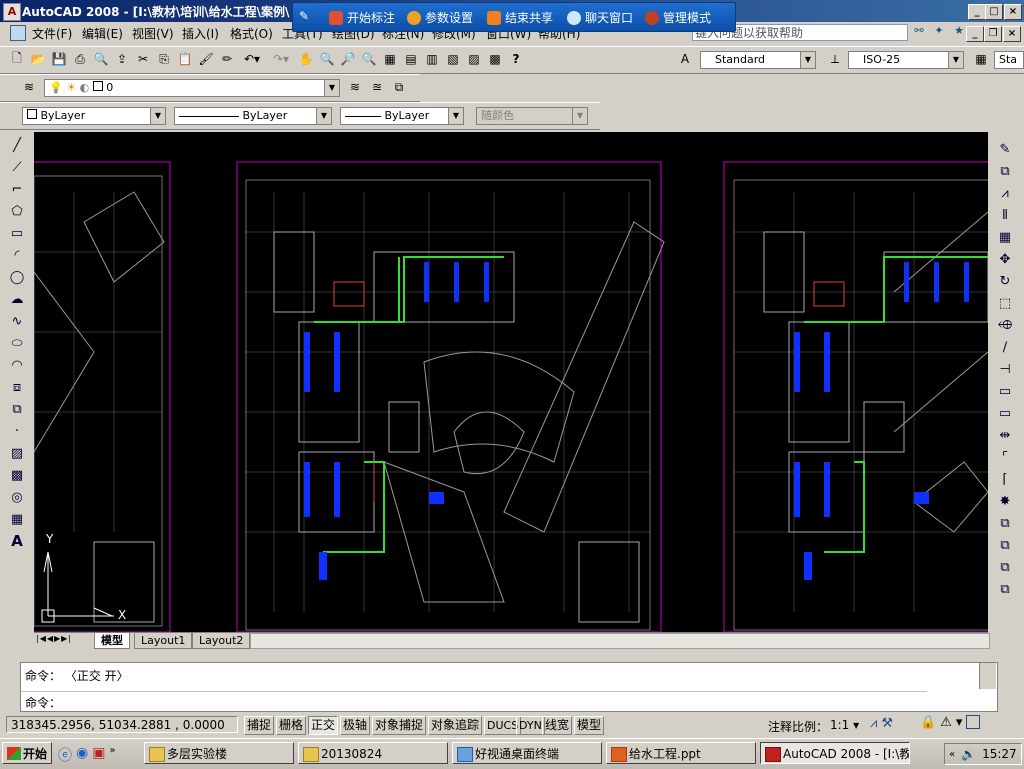  What do you see at coordinates (527, 753) in the screenshot?
I see `task-video-terminal: 好视通桌面终端` at bounding box center [527, 753].